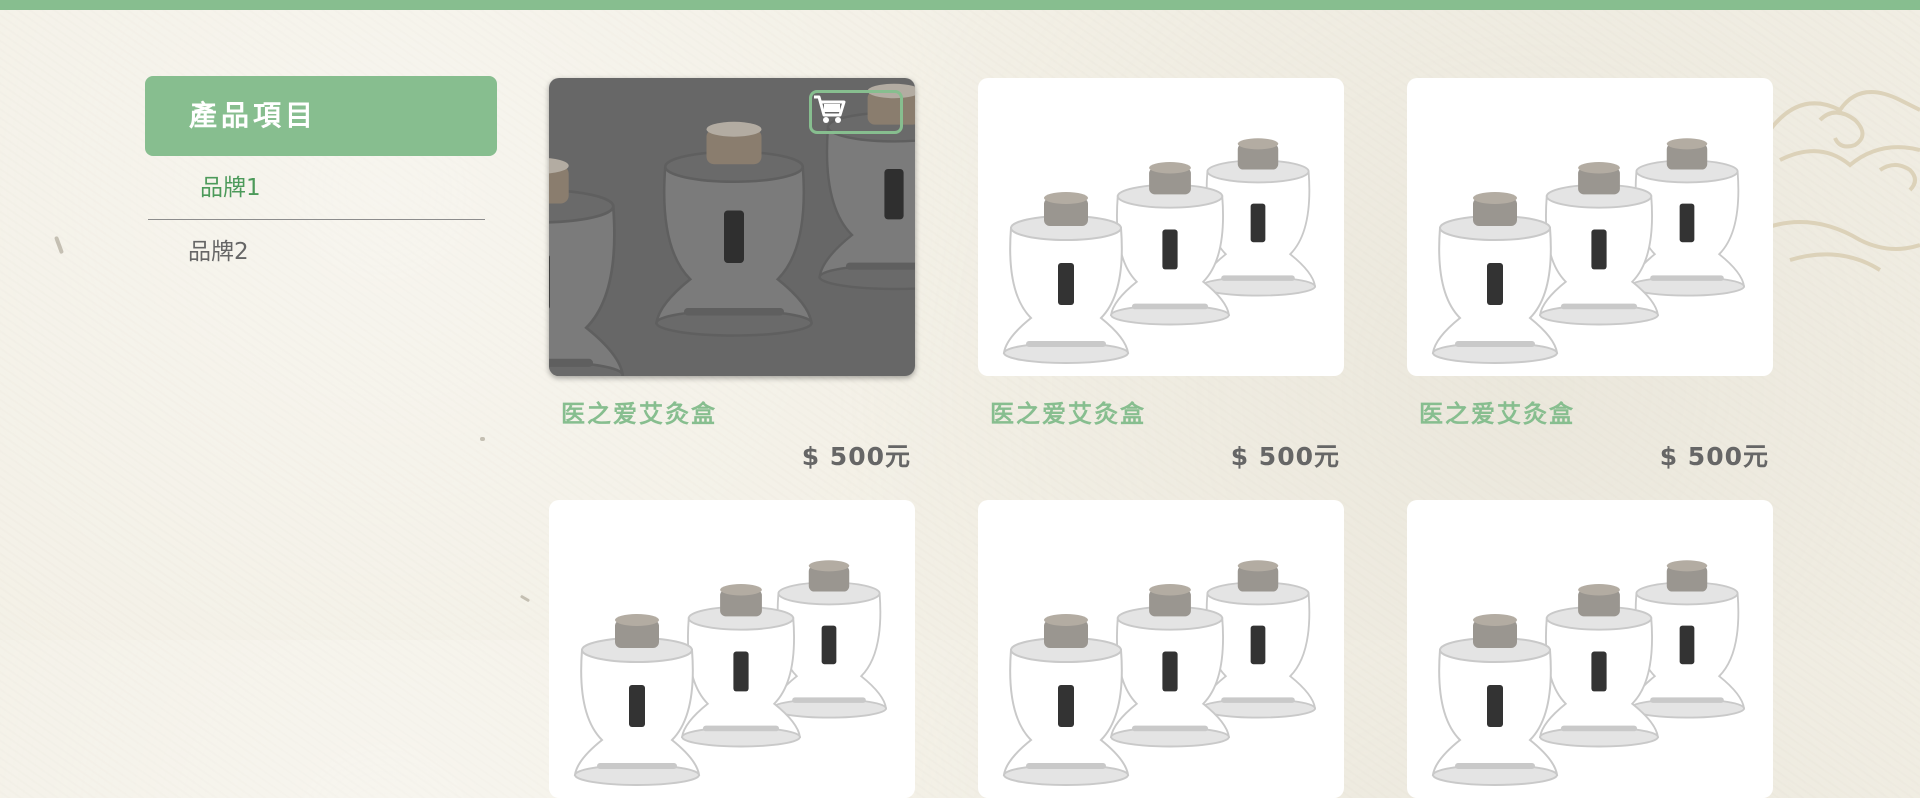 Image resolution: width=1920 pixels, height=798 pixels. Describe the element at coordinates (1840, 181) in the screenshot. I see `cloud-pattern-decoration` at that location.